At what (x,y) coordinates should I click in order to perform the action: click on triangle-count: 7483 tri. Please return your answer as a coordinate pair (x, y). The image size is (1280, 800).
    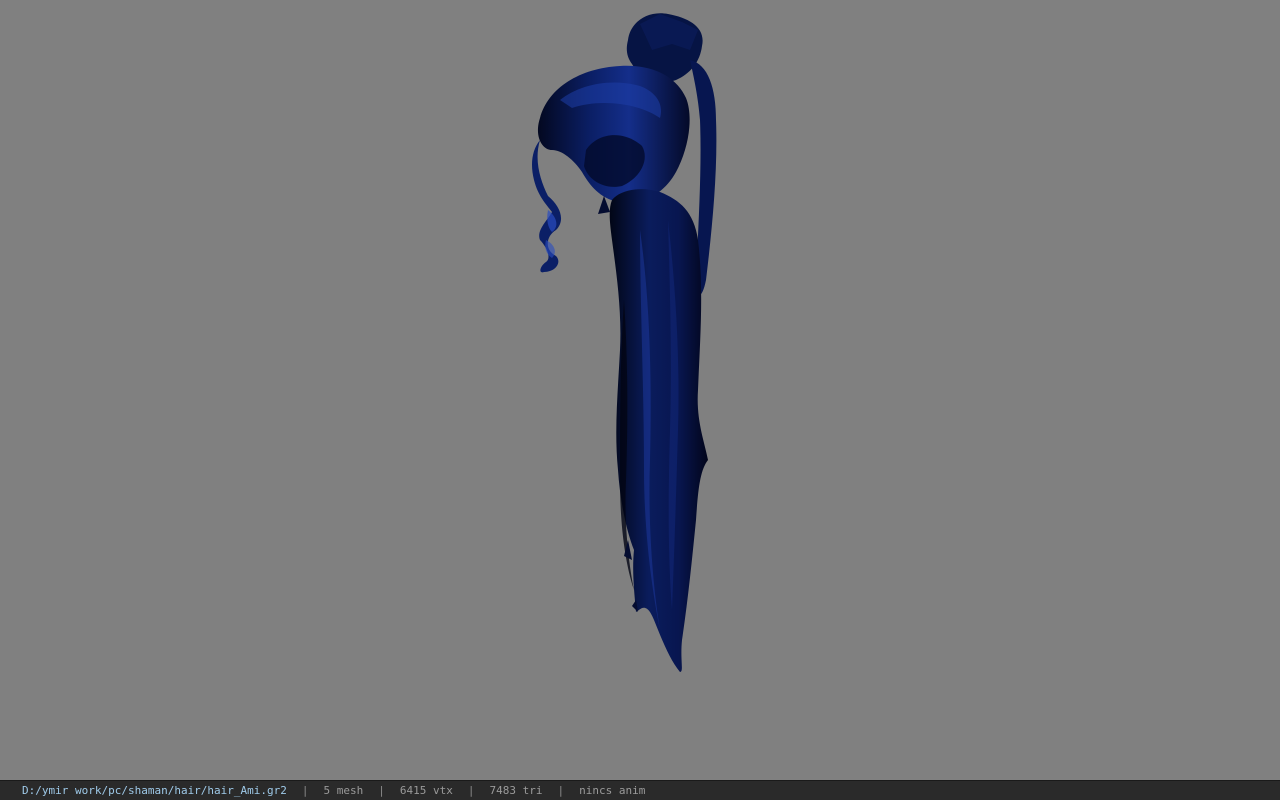
    Looking at the image, I should click on (516, 790).